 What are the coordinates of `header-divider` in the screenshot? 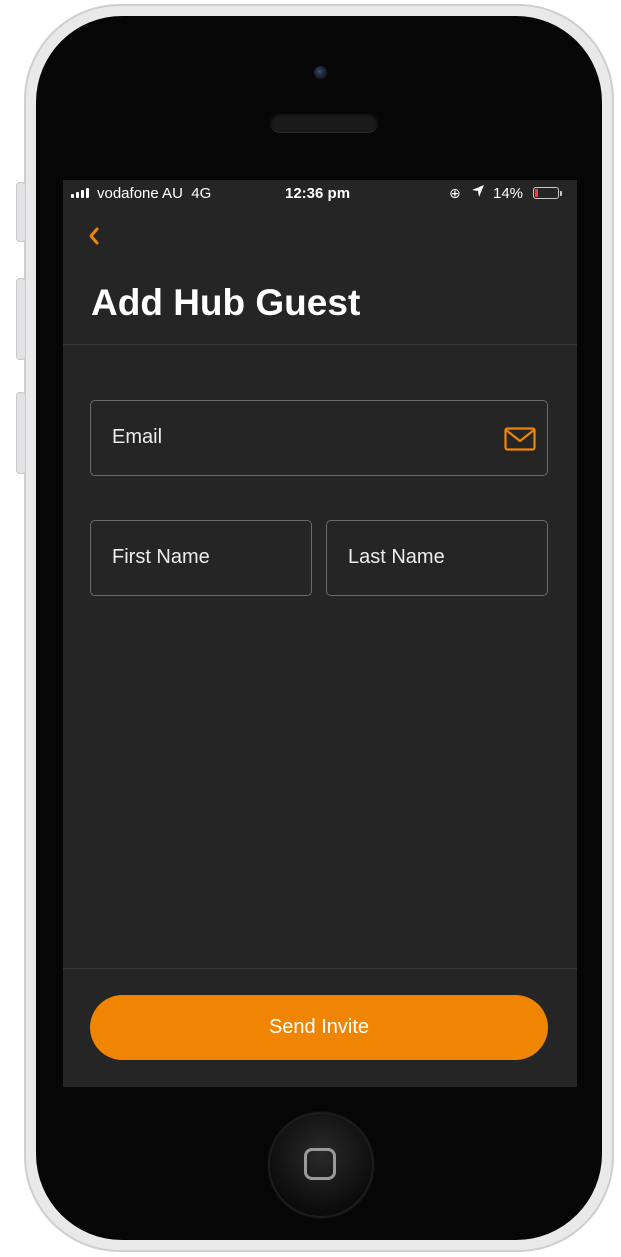 It's located at (320, 344).